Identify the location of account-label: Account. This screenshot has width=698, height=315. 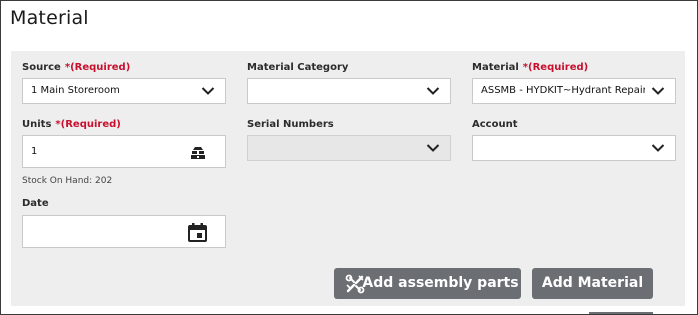
(495, 124).